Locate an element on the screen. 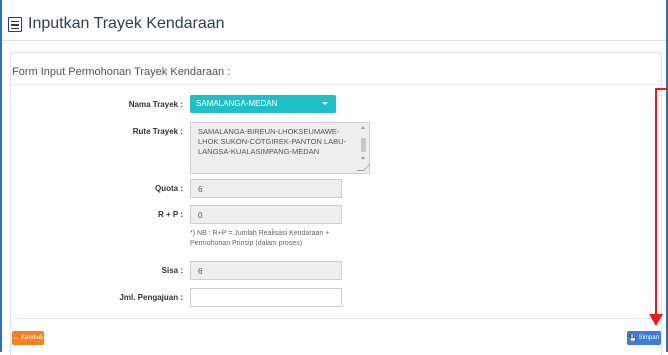  save-button: 💾 Simpan is located at coordinates (644, 338).